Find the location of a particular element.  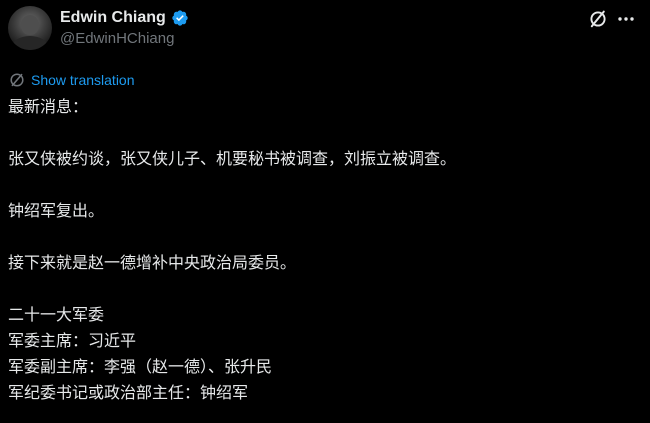

grok-icon is located at coordinates (598, 19).